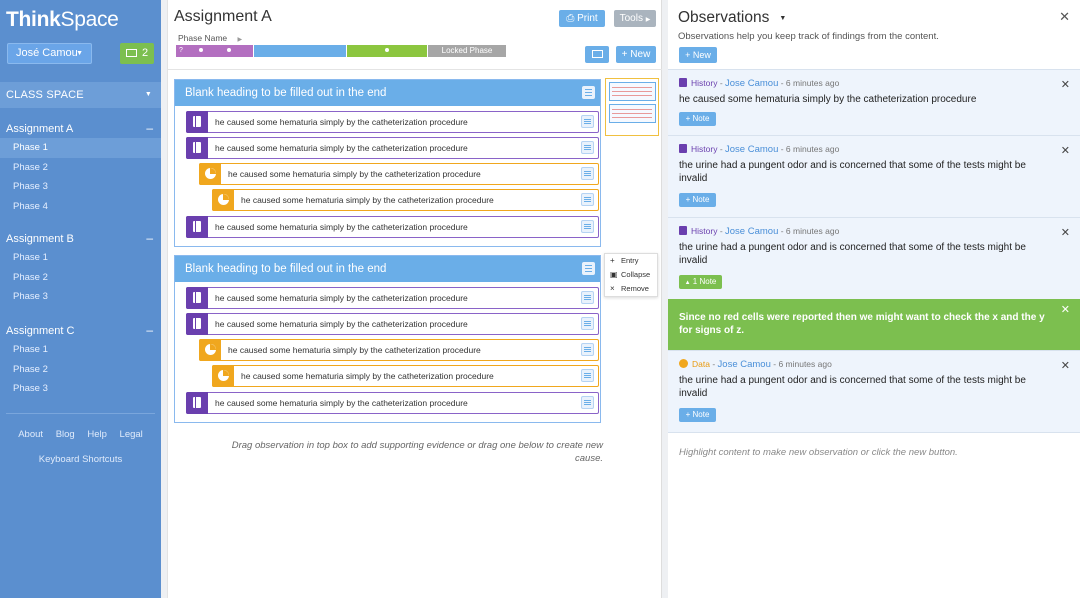  I want to click on user-menu-button: José Camou ▼, so click(49, 53).